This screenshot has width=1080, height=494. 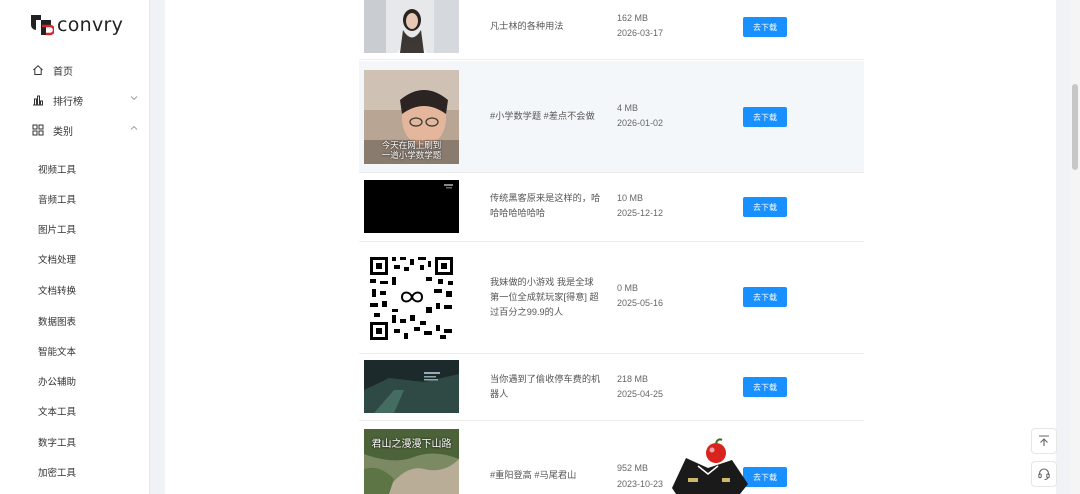 What do you see at coordinates (544, 297) in the screenshot?
I see `video-title: 我妹做的小游戏 我是全球第一位全成就玩家[得意] 超过百分之99.9的人` at bounding box center [544, 297].